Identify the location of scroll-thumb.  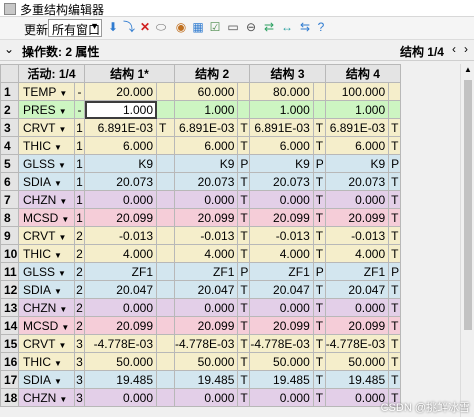
(468, 205).